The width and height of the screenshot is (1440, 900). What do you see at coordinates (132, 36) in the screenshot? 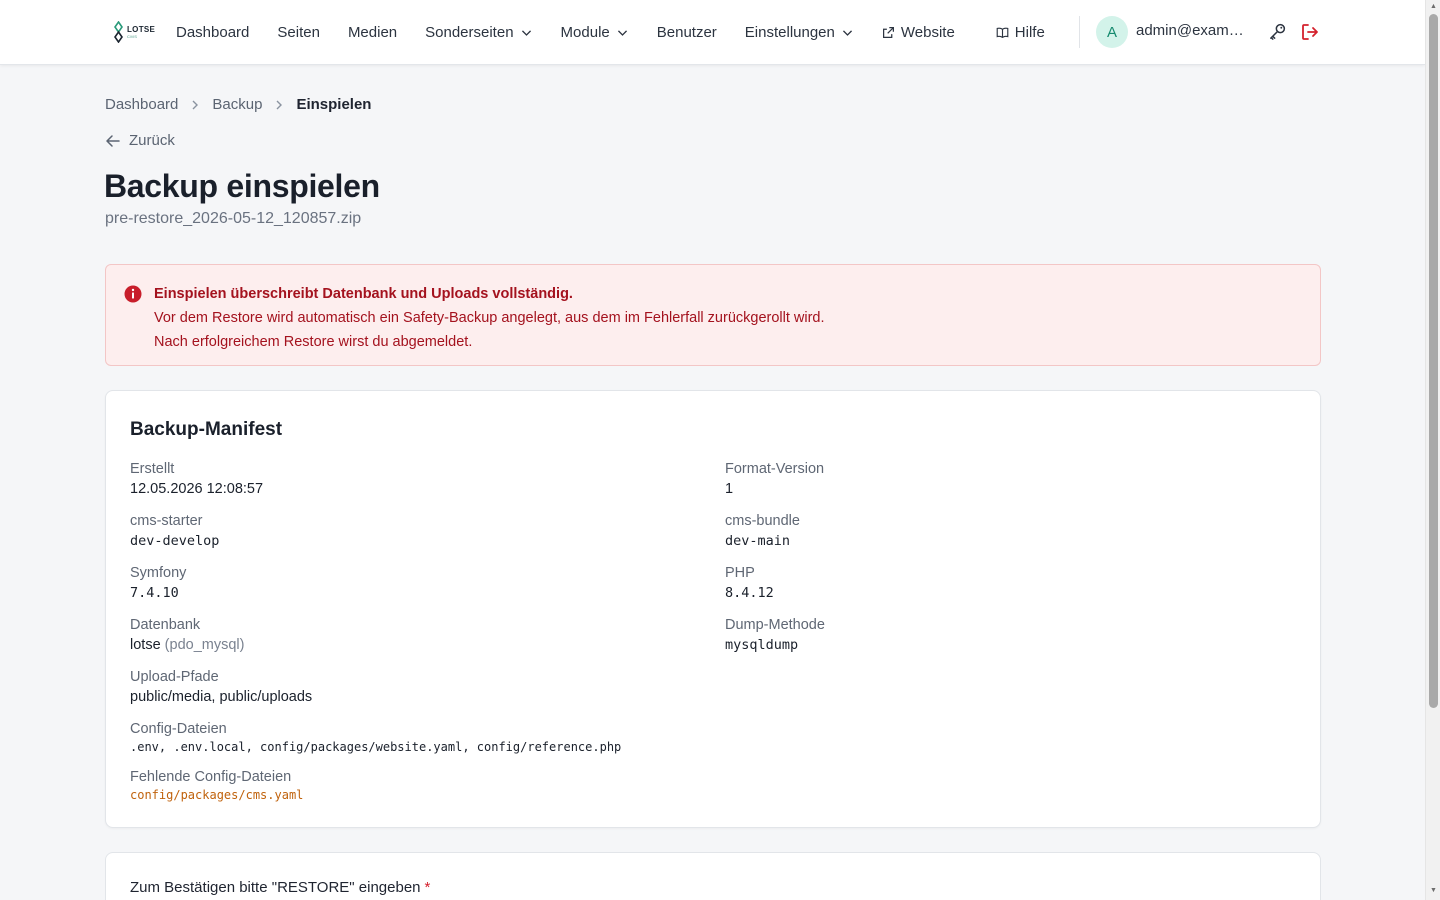
I see `logo-subtext: CMS` at bounding box center [132, 36].